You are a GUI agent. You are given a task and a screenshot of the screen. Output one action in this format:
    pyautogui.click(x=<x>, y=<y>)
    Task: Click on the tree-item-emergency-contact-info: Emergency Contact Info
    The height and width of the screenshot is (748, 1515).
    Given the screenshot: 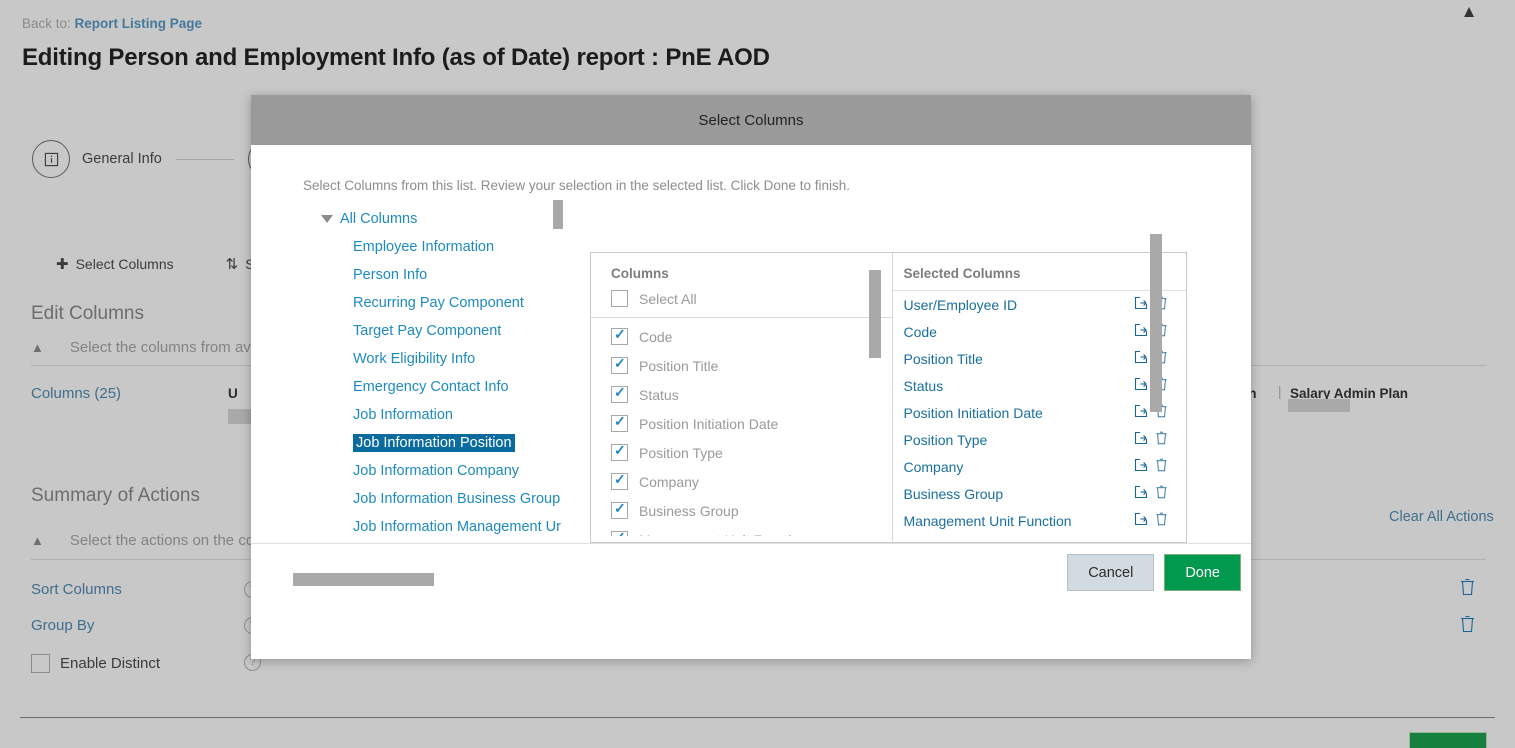 What is the action you would take?
    pyautogui.click(x=433, y=387)
    